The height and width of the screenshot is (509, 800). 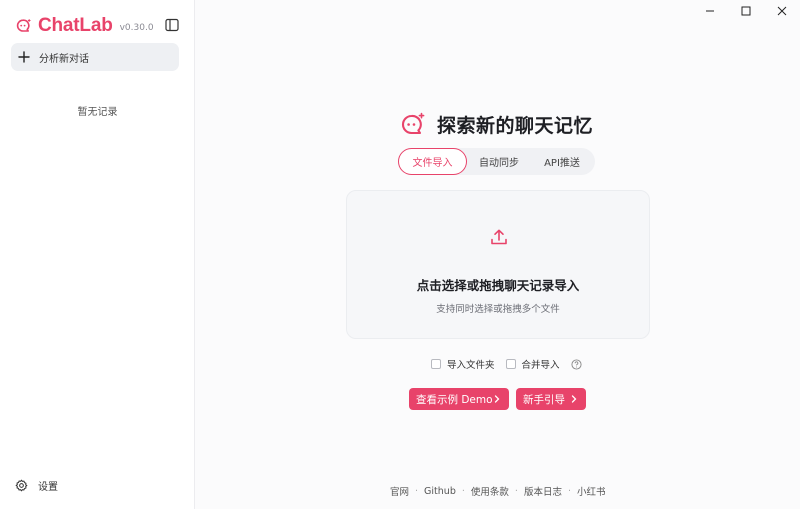 I want to click on new-chat-button: 分析新对话, so click(x=95, y=57).